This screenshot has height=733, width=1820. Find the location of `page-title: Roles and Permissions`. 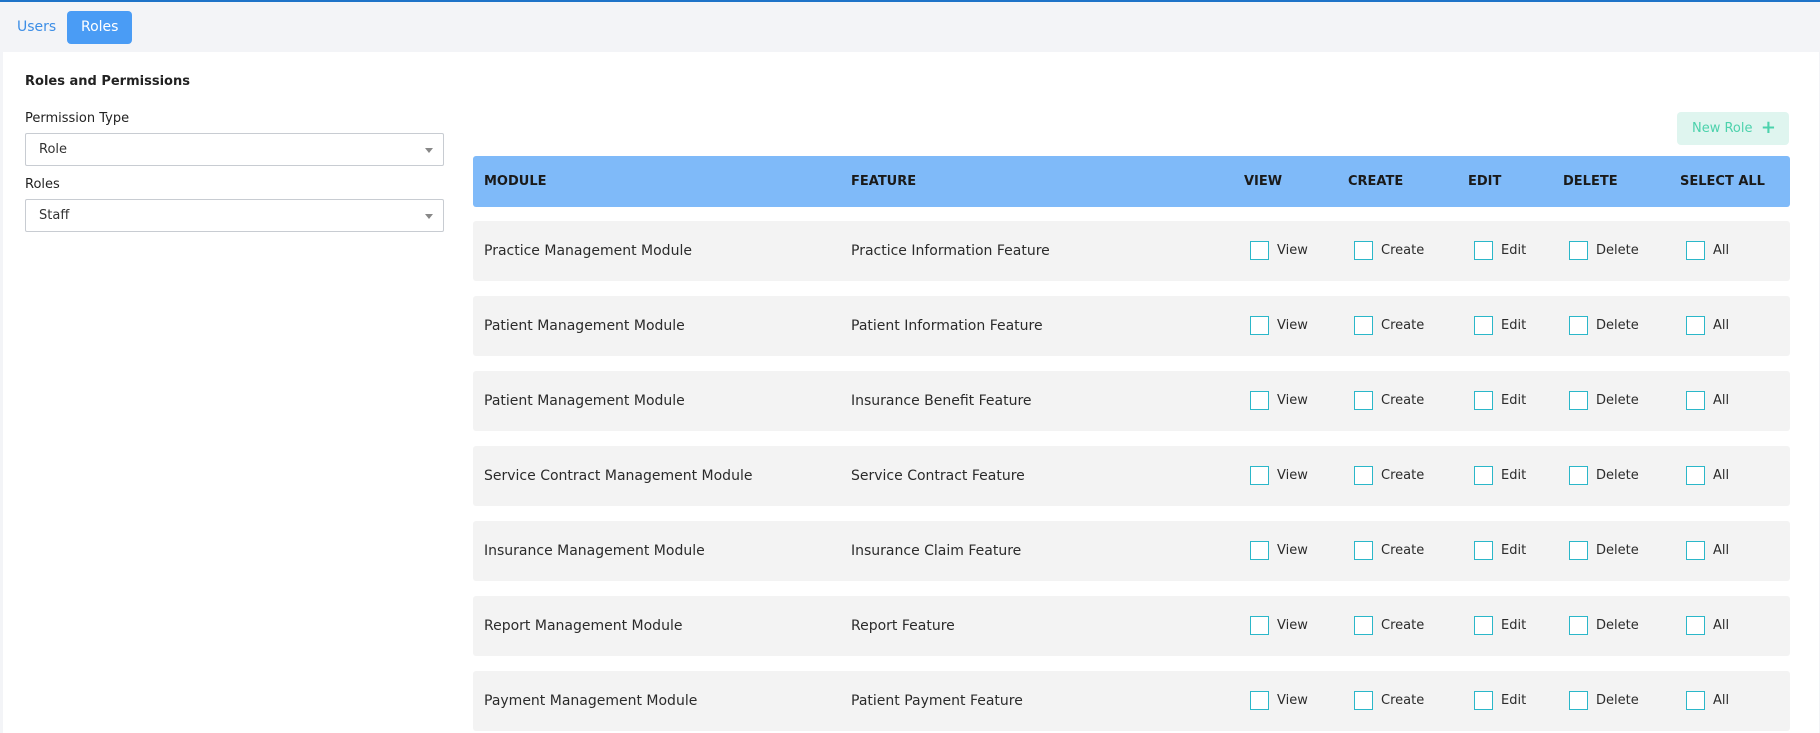

page-title: Roles and Permissions is located at coordinates (107, 81).